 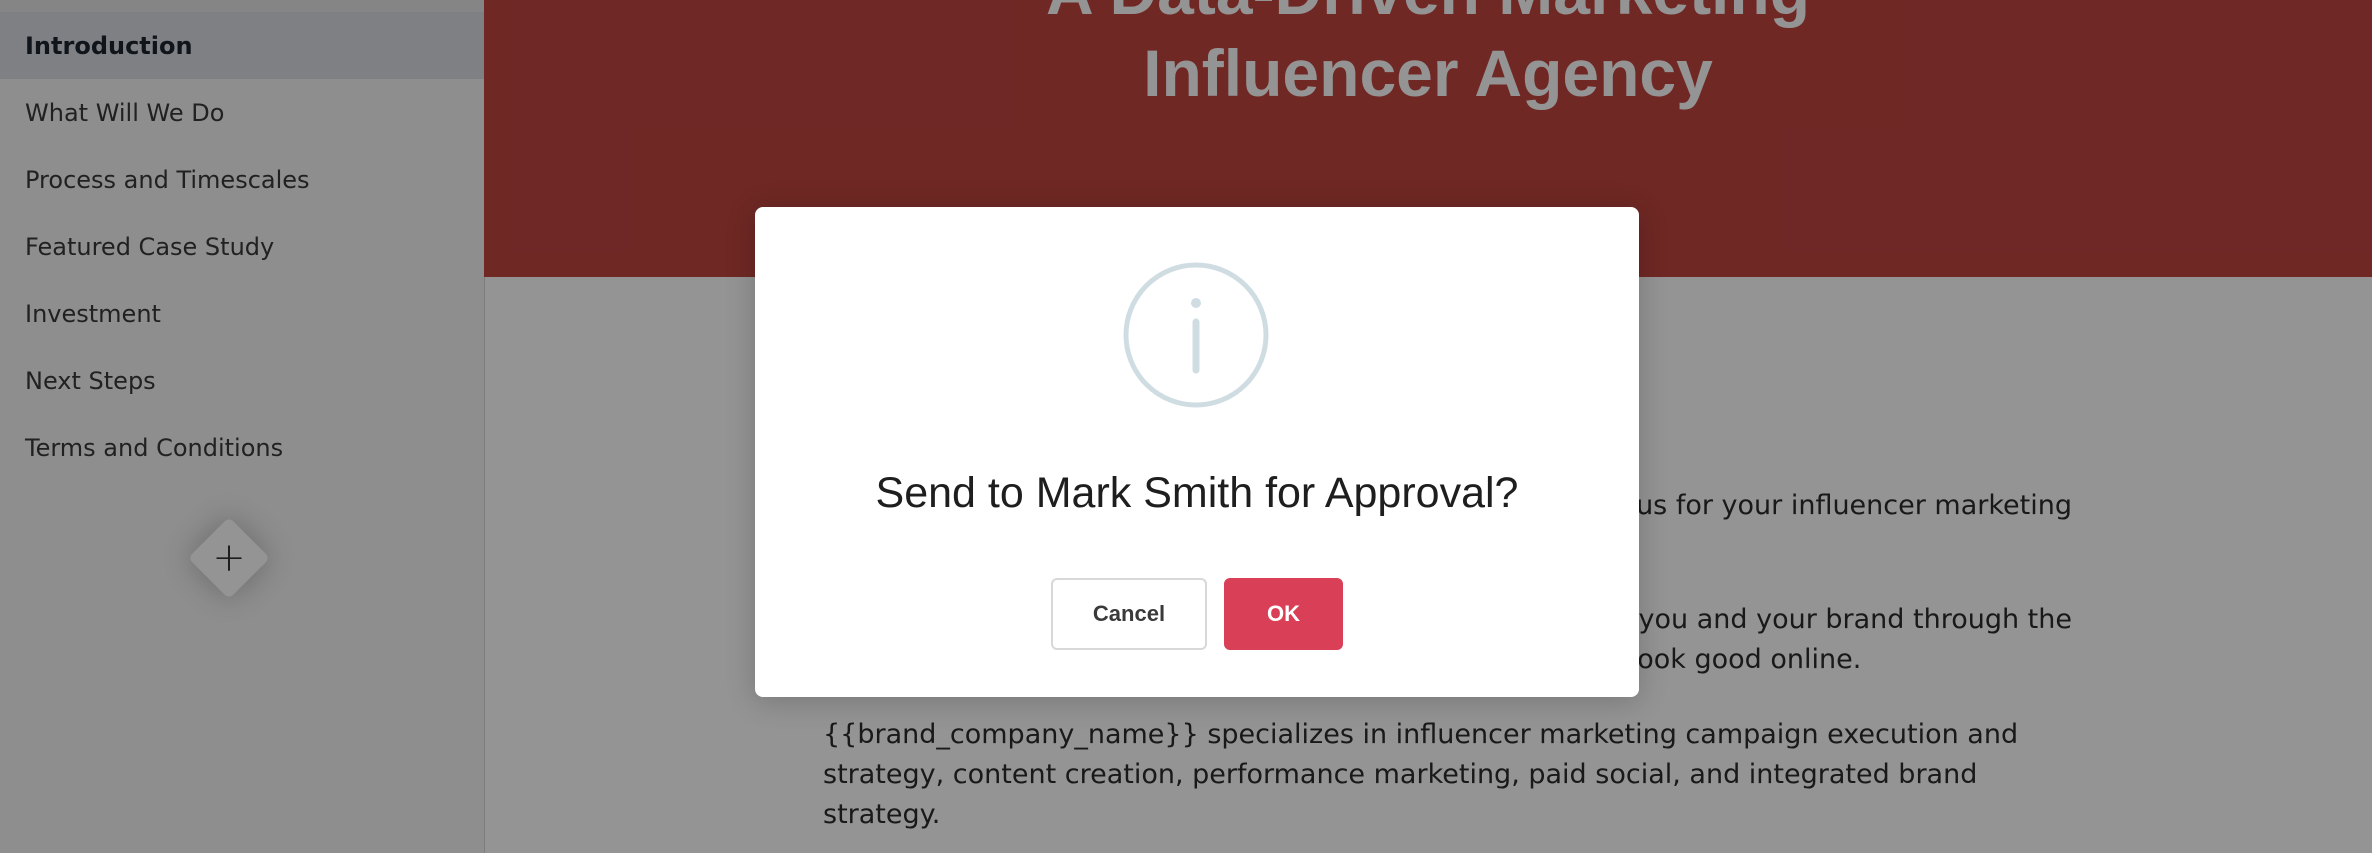 I want to click on info-icon, so click(x=1196, y=335).